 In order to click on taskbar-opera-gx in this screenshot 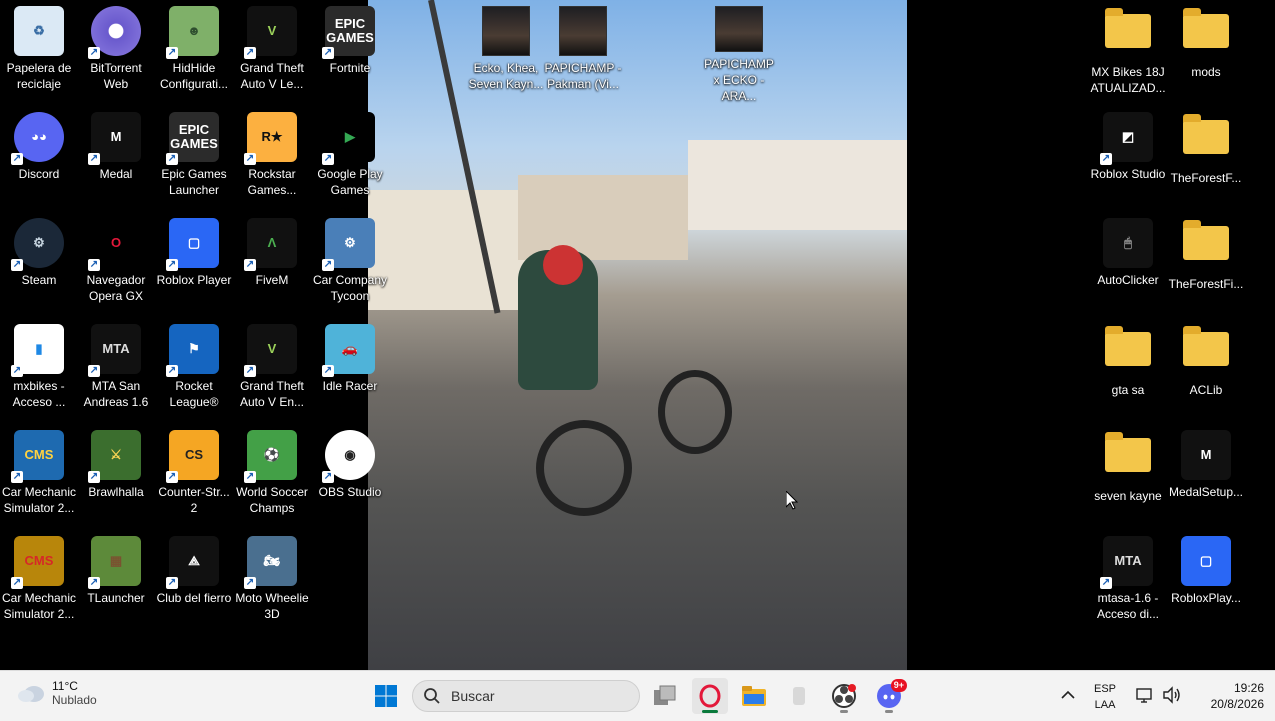, I will do `click(710, 696)`.